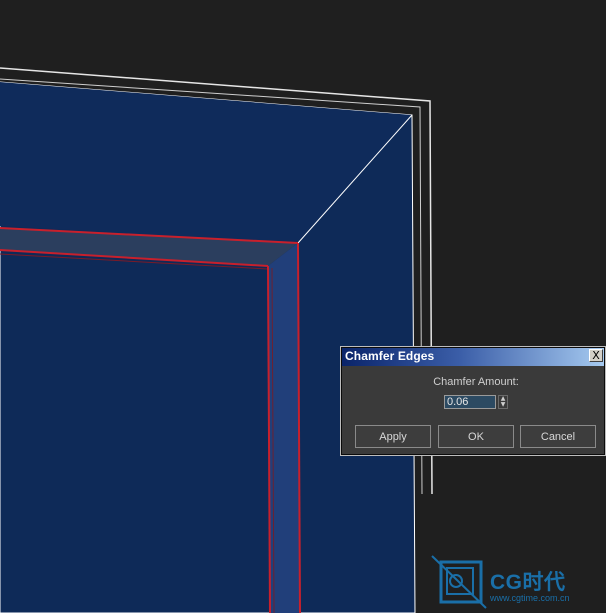  I want to click on spinner-arrows-icon: ▲ ▼, so click(503, 402).